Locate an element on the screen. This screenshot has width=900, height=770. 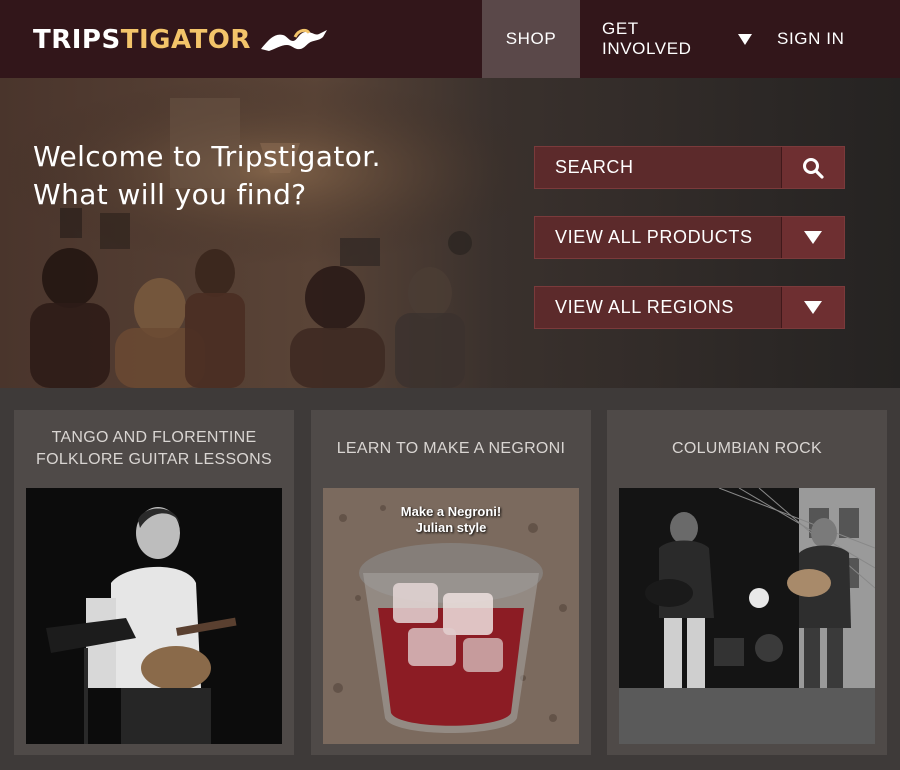
product-card-title: LEARN TO MAKE A NEGRONI is located at coordinates (451, 449).